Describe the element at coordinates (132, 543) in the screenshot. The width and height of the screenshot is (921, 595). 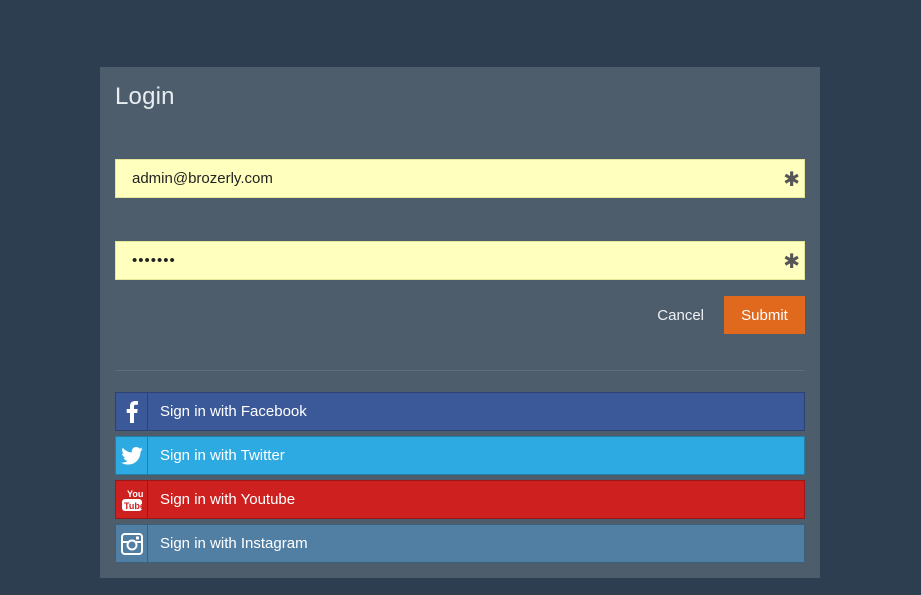
I see `instagram-icon` at that location.